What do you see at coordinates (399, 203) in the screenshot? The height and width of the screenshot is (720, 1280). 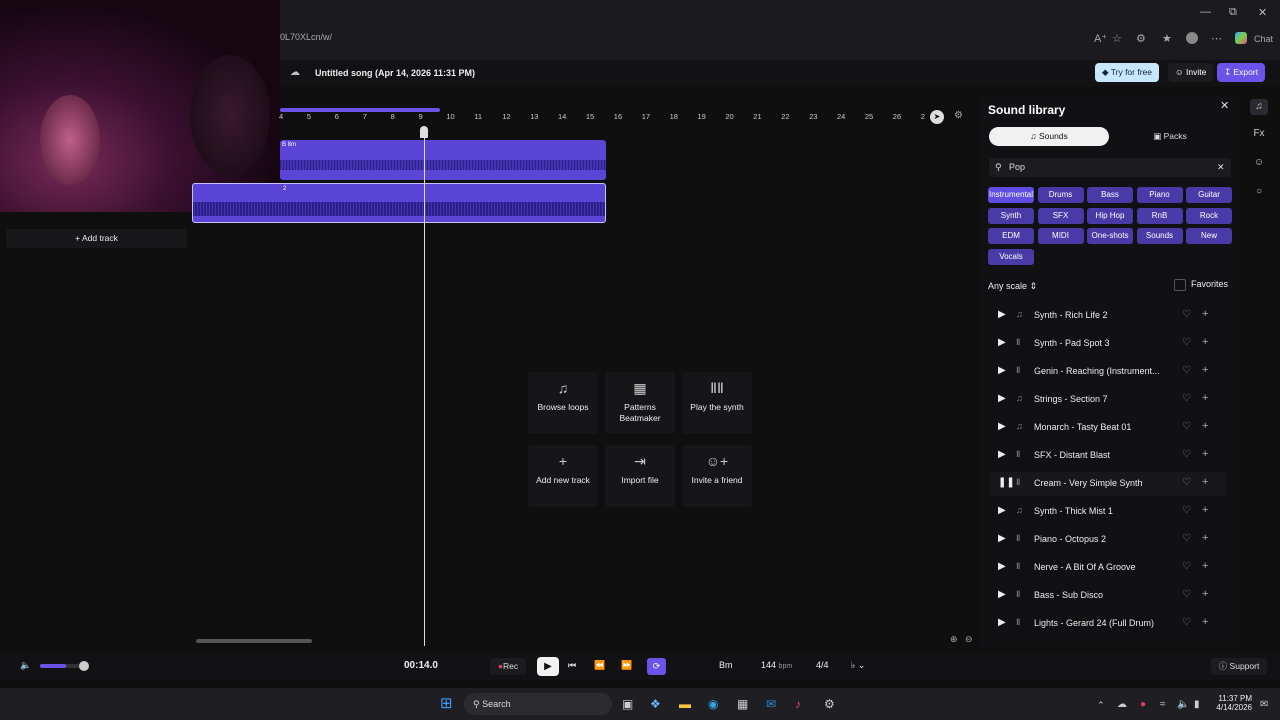 I see `audio-clip-2: 2` at bounding box center [399, 203].